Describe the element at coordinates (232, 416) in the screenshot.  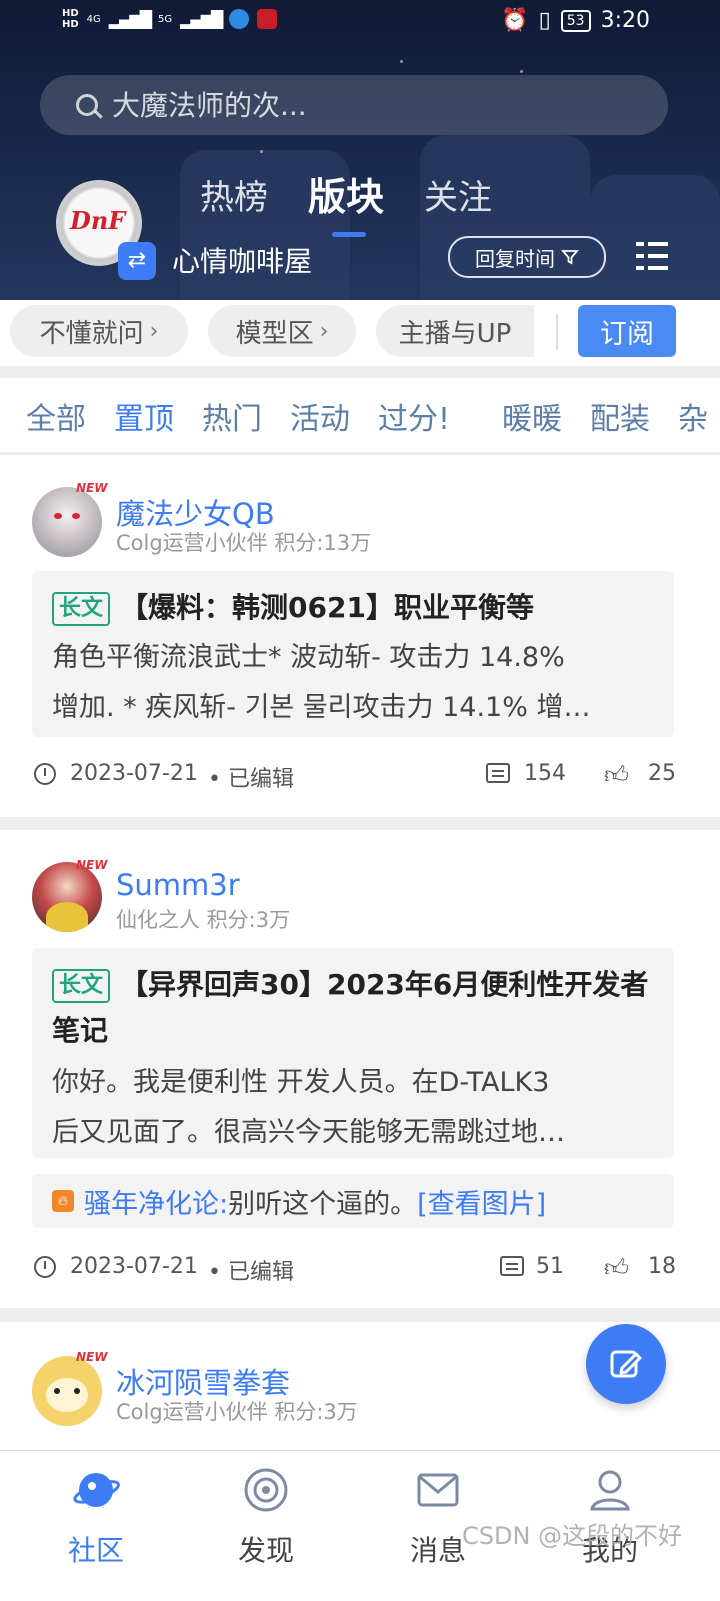
I see `category-hot: 热门` at that location.